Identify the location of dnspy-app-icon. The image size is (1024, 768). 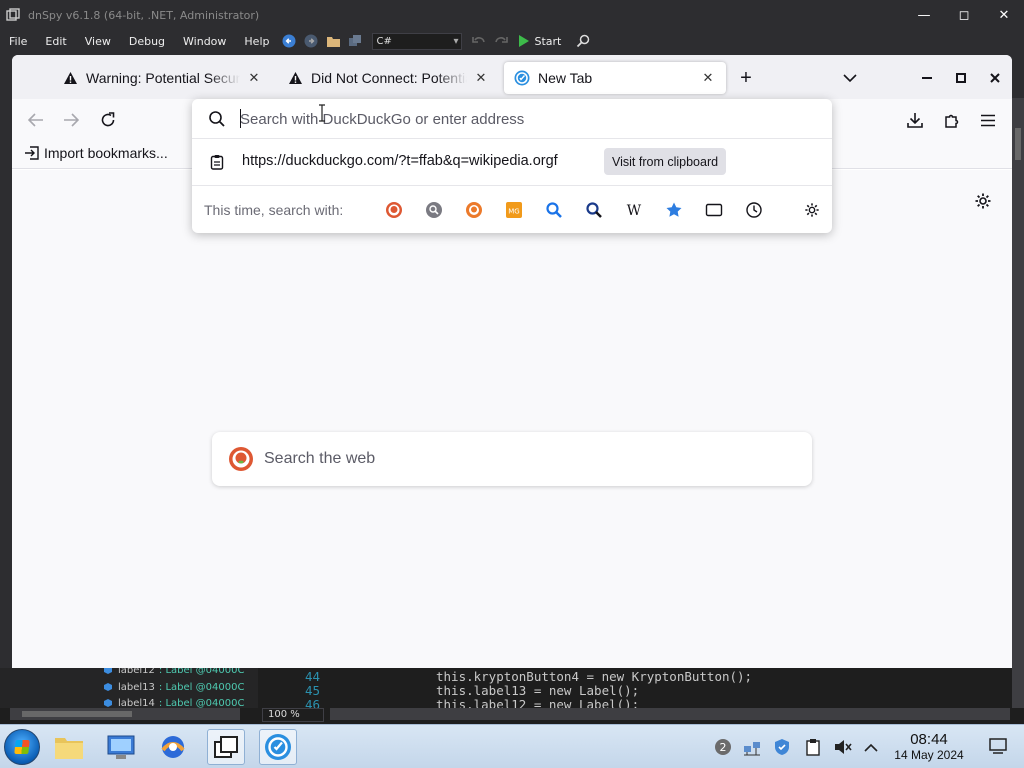
(13, 14).